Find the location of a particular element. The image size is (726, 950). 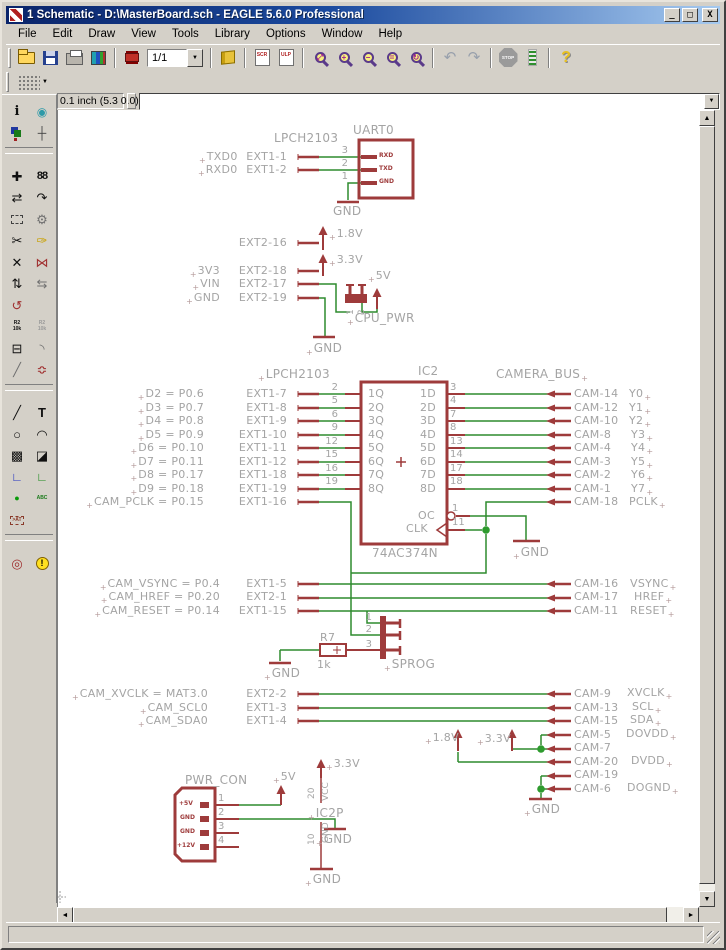

tool-cut-button: ✂ is located at coordinates (17, 240).